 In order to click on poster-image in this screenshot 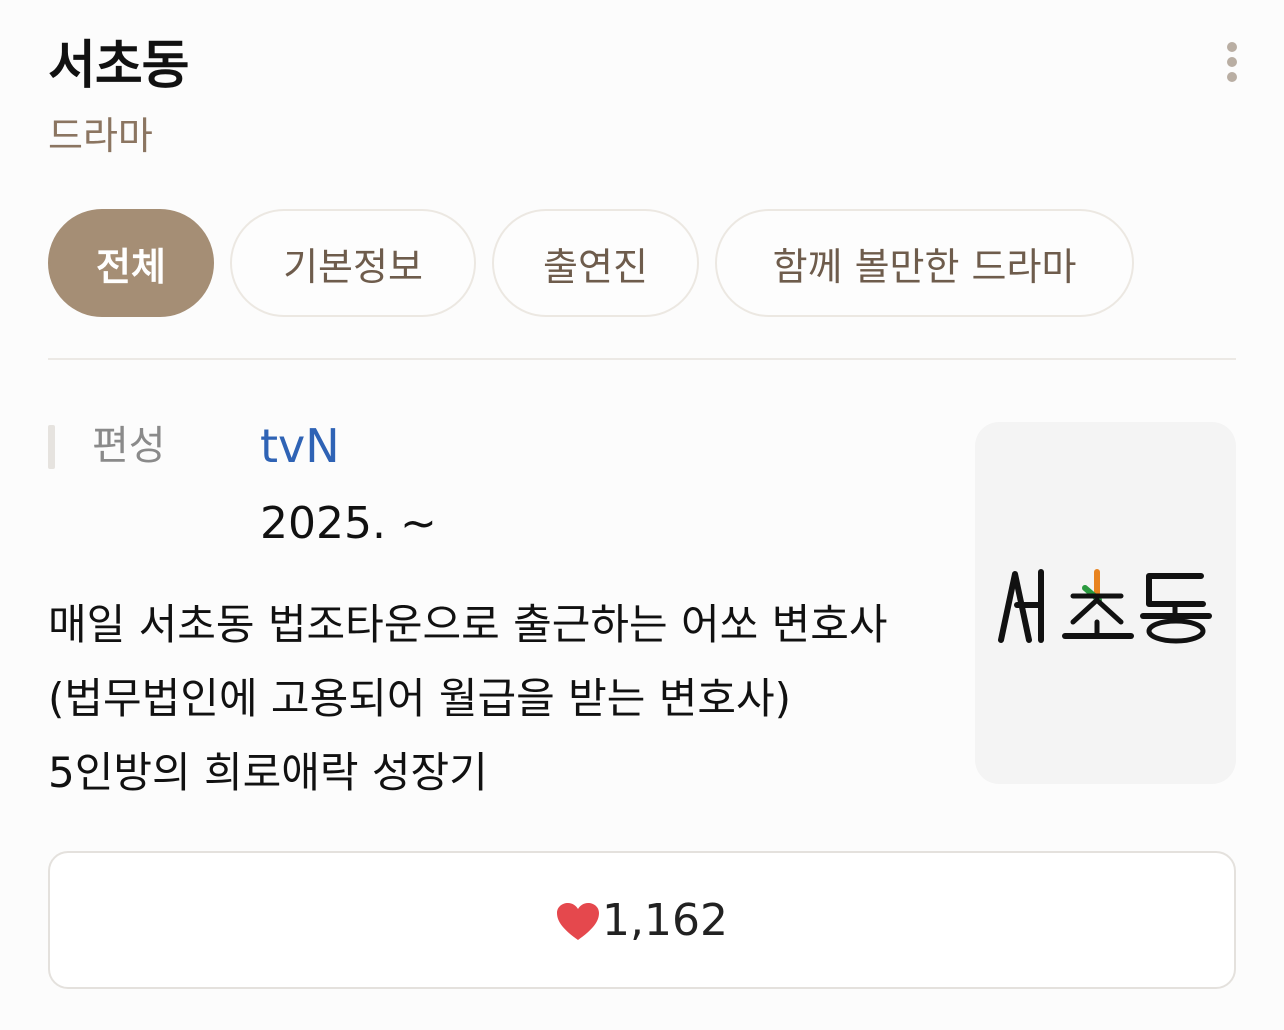, I will do `click(1105, 603)`.